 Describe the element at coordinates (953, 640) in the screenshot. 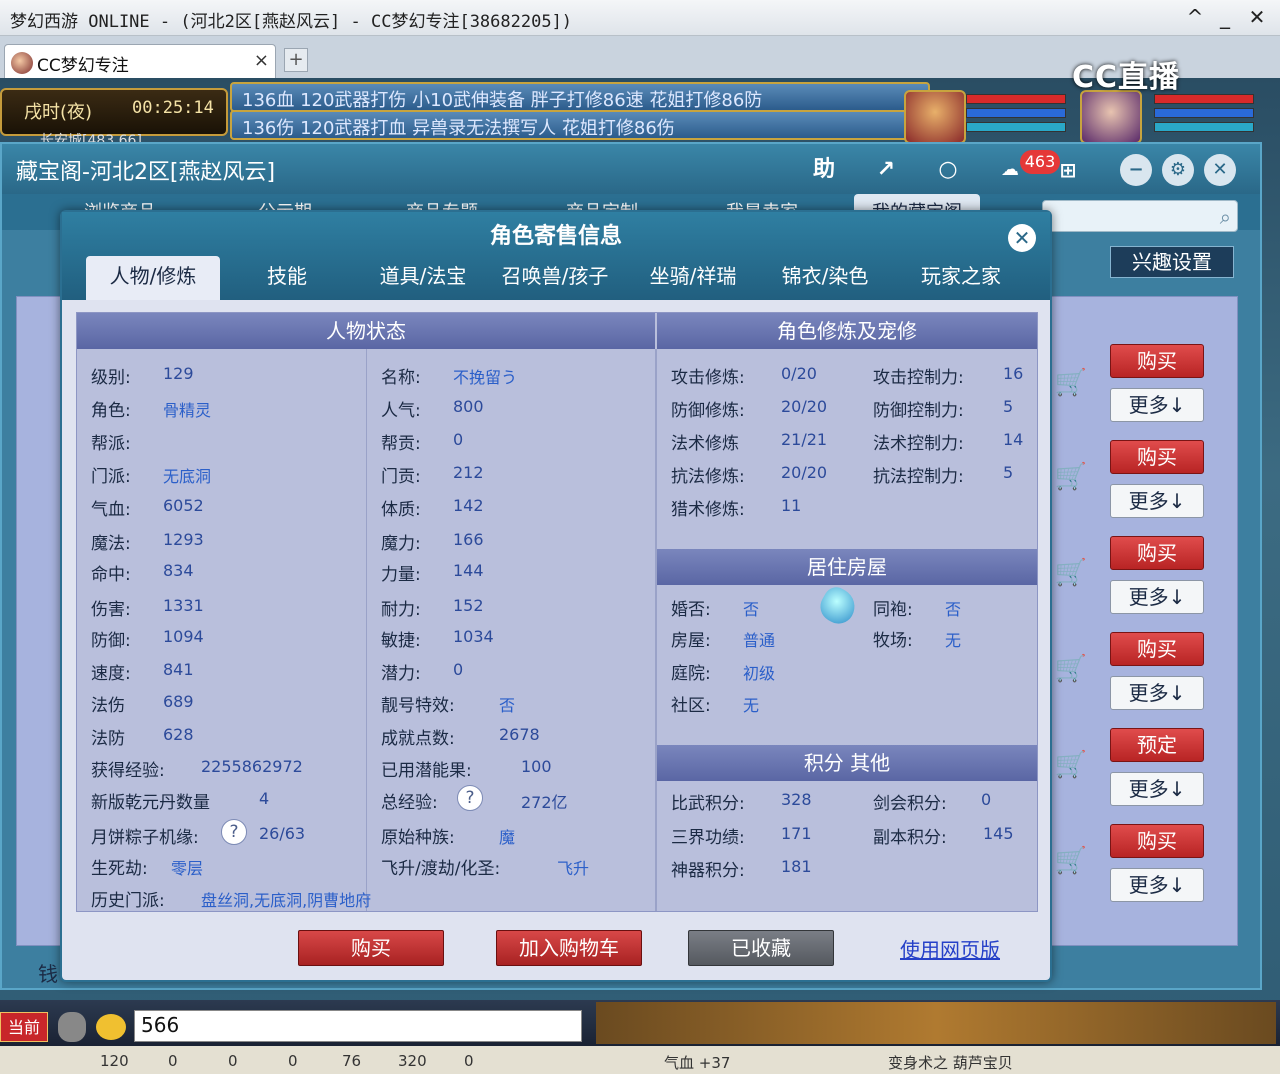

I see `house-value: 无` at that location.